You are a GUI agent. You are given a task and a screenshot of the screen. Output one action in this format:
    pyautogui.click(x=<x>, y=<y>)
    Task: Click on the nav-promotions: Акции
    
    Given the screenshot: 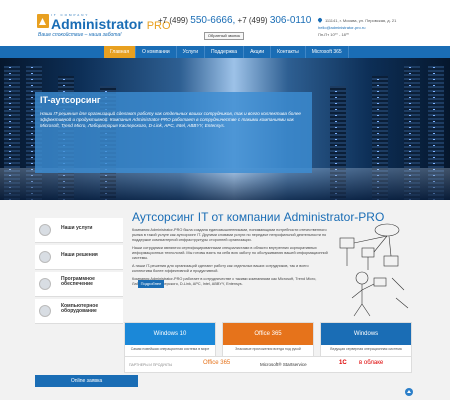 What is the action you would take?
    pyautogui.click(x=258, y=52)
    